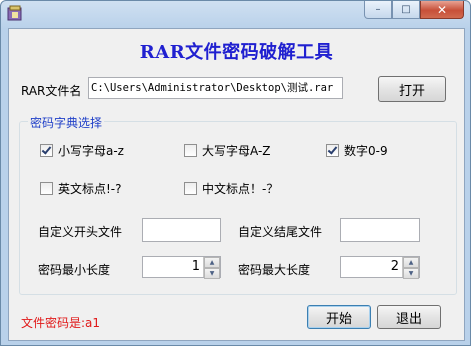 This screenshot has height=346, width=471. What do you see at coordinates (380, 267) in the screenshot?
I see `max-length-spinner: 2 ▲ ▼` at bounding box center [380, 267].